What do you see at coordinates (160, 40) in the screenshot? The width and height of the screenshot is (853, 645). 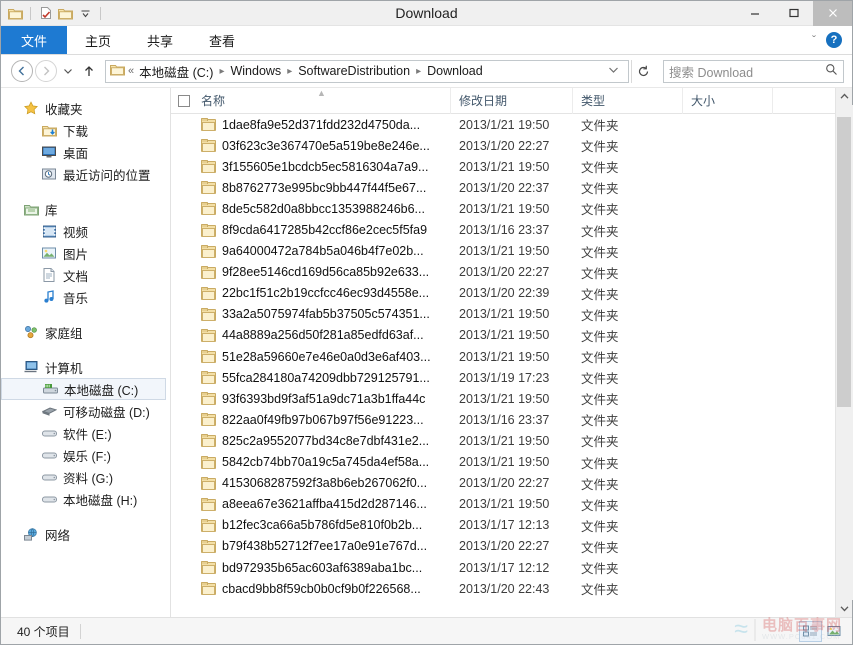 I see `tab-share: 共享` at bounding box center [160, 40].